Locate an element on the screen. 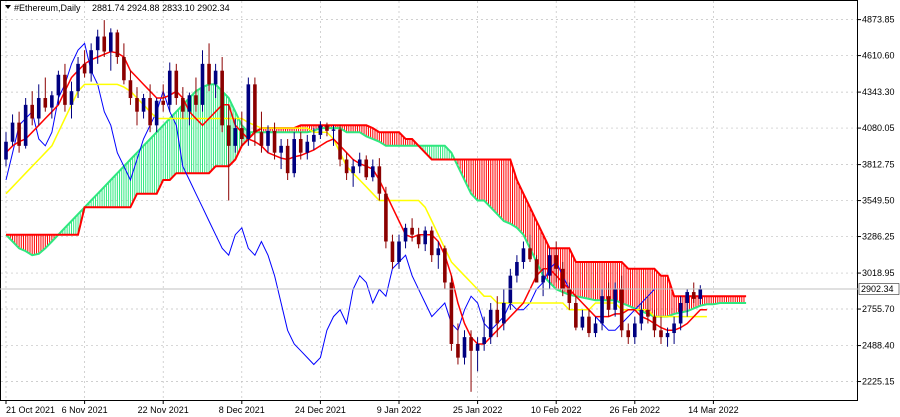  y-tick-label: 2225.15 is located at coordinates (878, 382).